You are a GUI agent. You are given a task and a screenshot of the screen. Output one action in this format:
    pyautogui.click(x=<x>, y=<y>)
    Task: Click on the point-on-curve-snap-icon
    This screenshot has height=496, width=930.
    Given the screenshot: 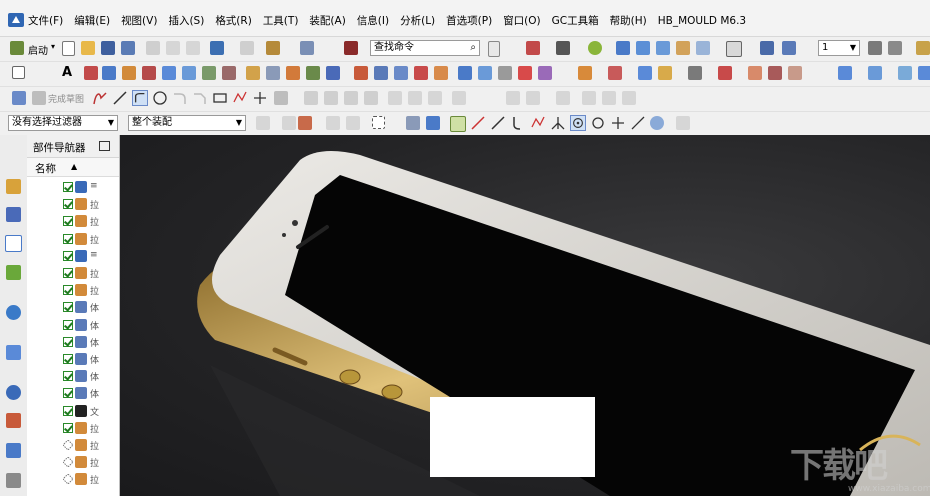 What is the action you would take?
    pyautogui.click(x=638, y=123)
    